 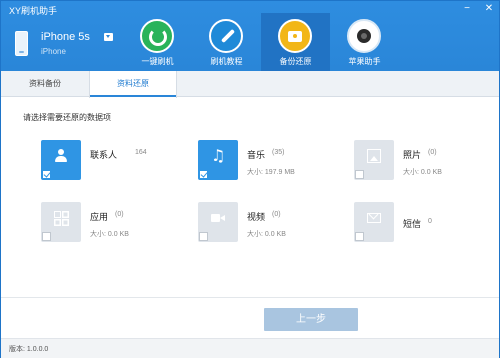 What do you see at coordinates (430, 221) in the screenshot?
I see `item-count: 0` at bounding box center [430, 221].